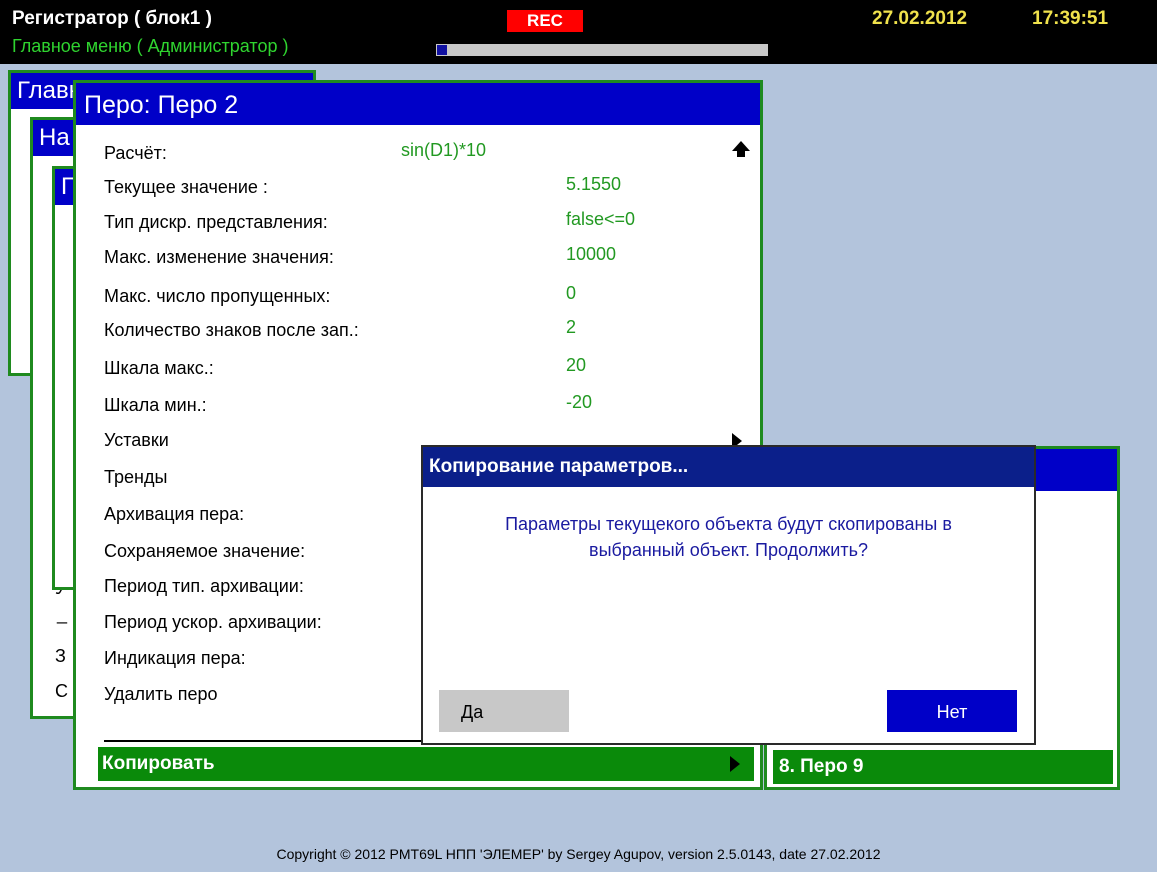 The height and width of the screenshot is (872, 1157). I want to click on row-pen-archive: Архивация пера:, so click(174, 514).